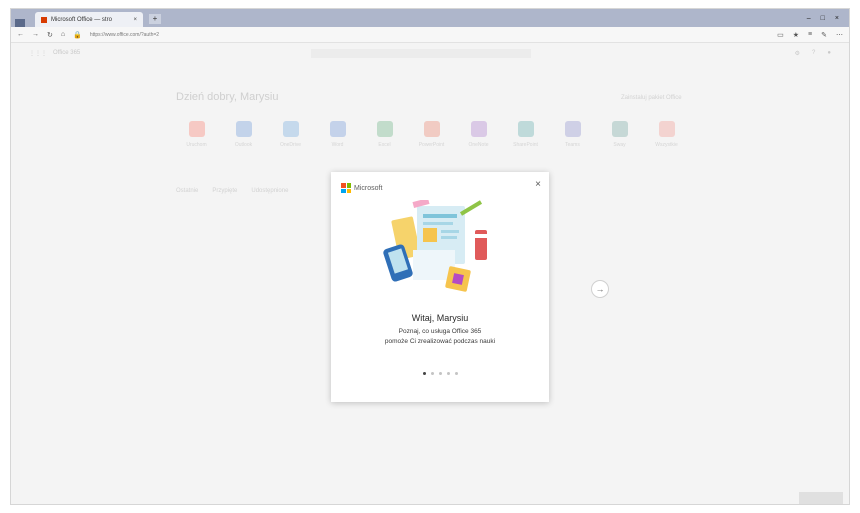 The width and height of the screenshot is (860, 513). What do you see at coordinates (651, 98) in the screenshot?
I see `install-office-link: Zainstaluj pakiet Office` at bounding box center [651, 98].